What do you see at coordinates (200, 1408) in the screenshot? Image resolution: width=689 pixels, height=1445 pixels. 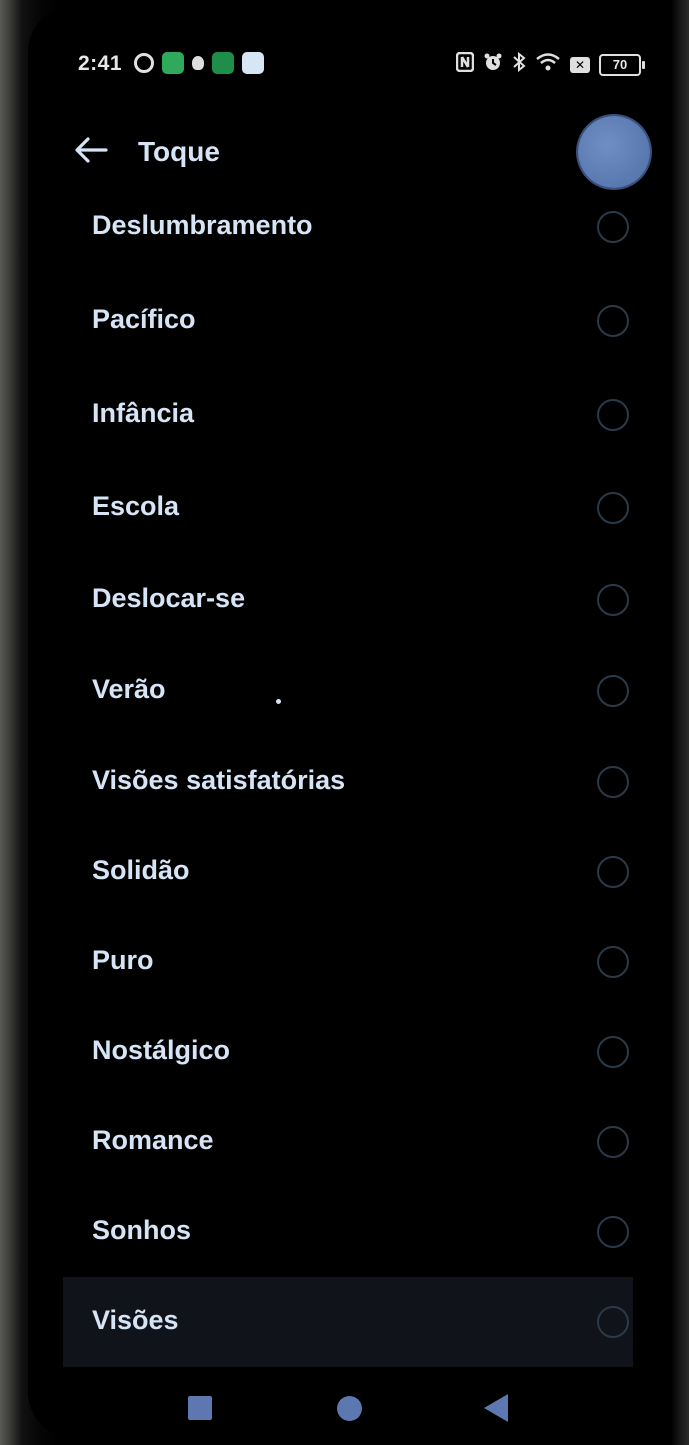 I see `recents-square-icon` at bounding box center [200, 1408].